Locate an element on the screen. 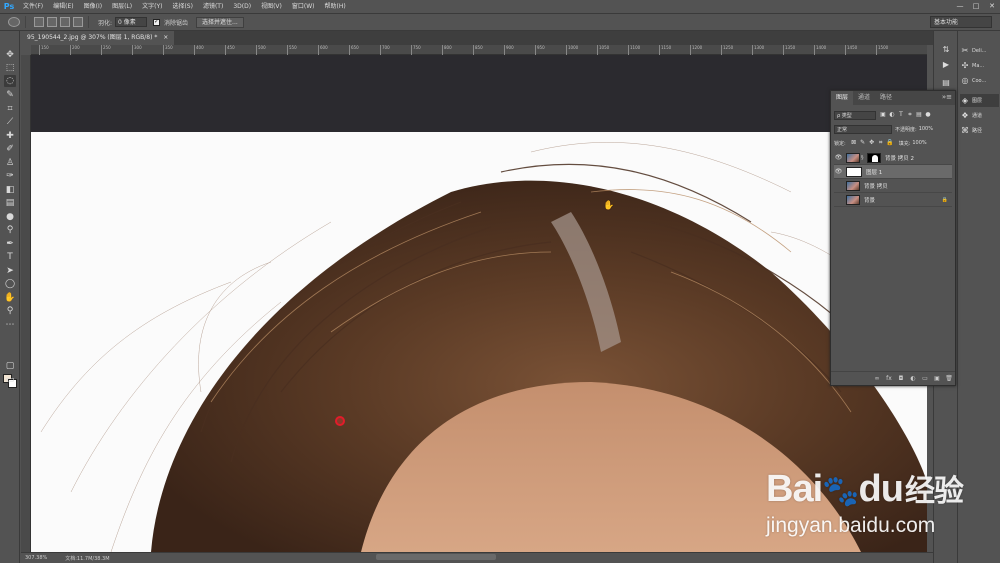 The image size is (1000, 563). layer-row: 👁 § 背景 拷贝 2 is located at coordinates (893, 158).